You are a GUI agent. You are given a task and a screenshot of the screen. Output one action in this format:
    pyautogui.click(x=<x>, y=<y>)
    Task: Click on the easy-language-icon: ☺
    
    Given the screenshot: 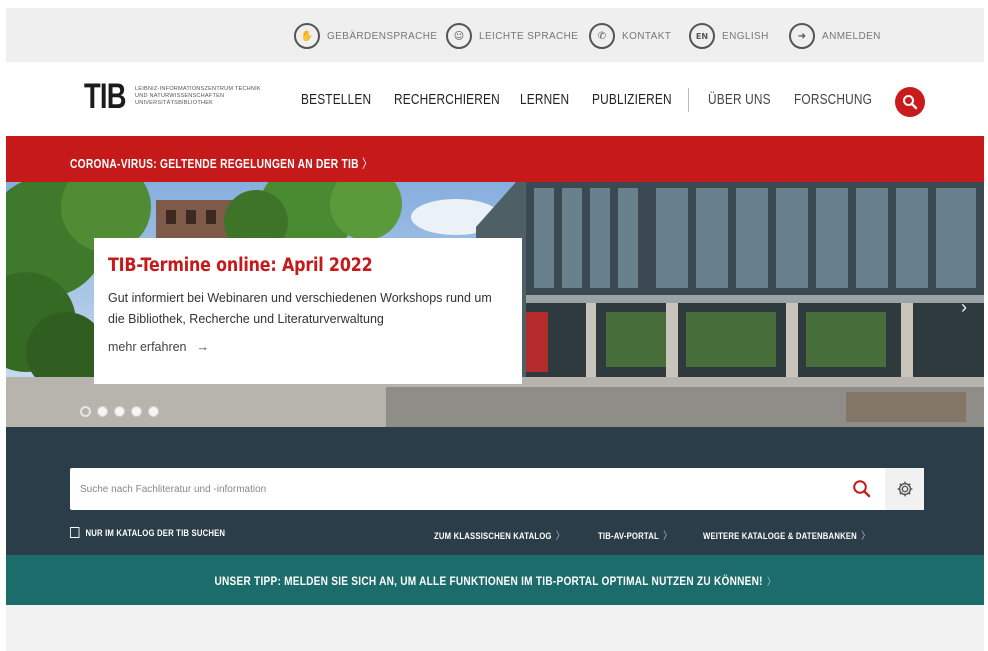 What is the action you would take?
    pyautogui.click(x=459, y=36)
    